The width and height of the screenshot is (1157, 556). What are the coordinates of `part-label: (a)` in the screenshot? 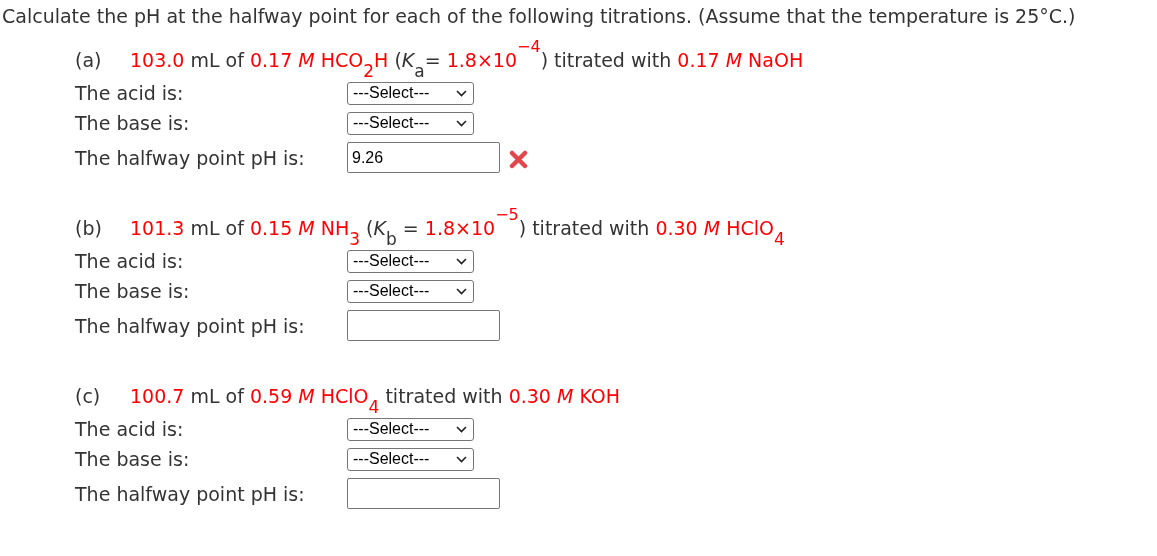 It's located at (89, 60).